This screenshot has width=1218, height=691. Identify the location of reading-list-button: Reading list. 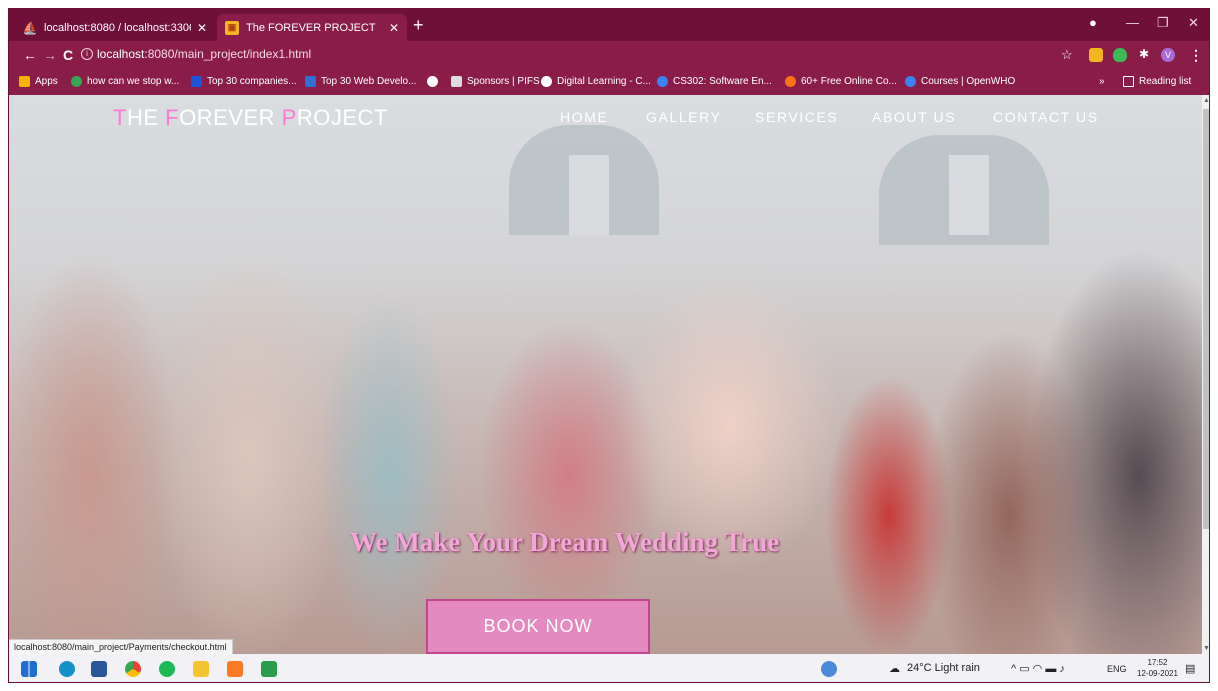
(1157, 81).